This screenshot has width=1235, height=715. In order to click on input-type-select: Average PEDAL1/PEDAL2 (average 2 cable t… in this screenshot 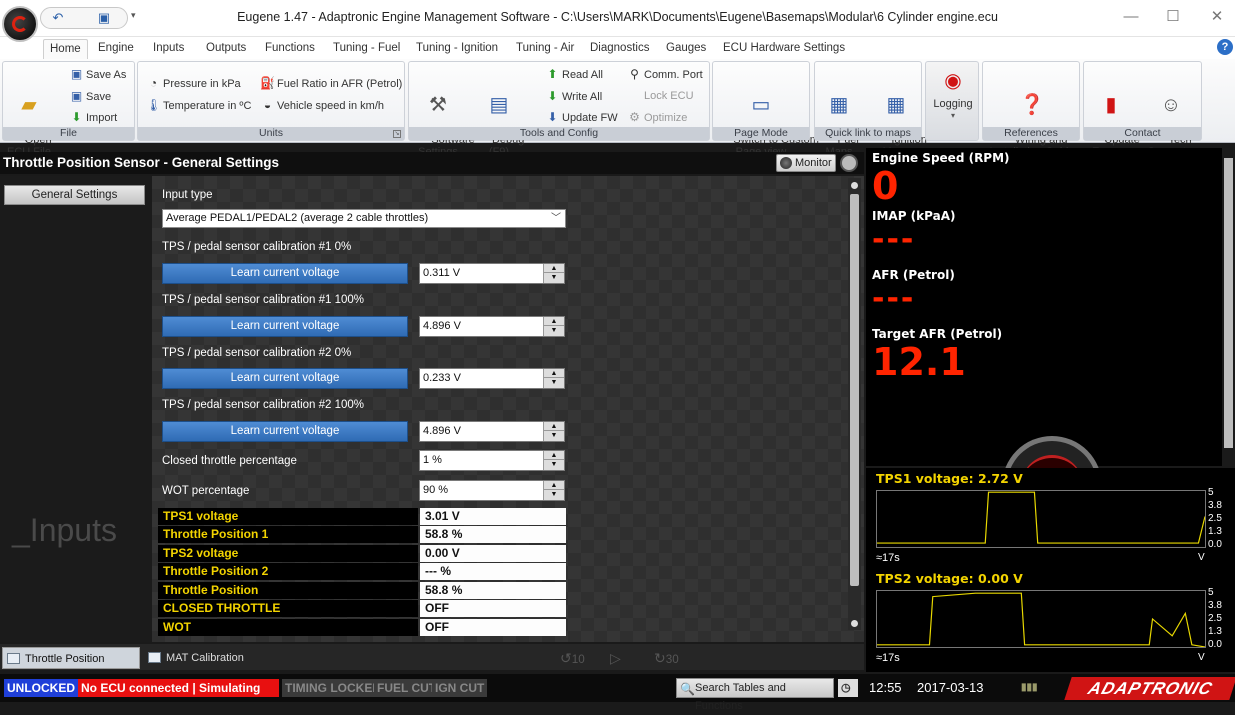, I will do `click(364, 218)`.